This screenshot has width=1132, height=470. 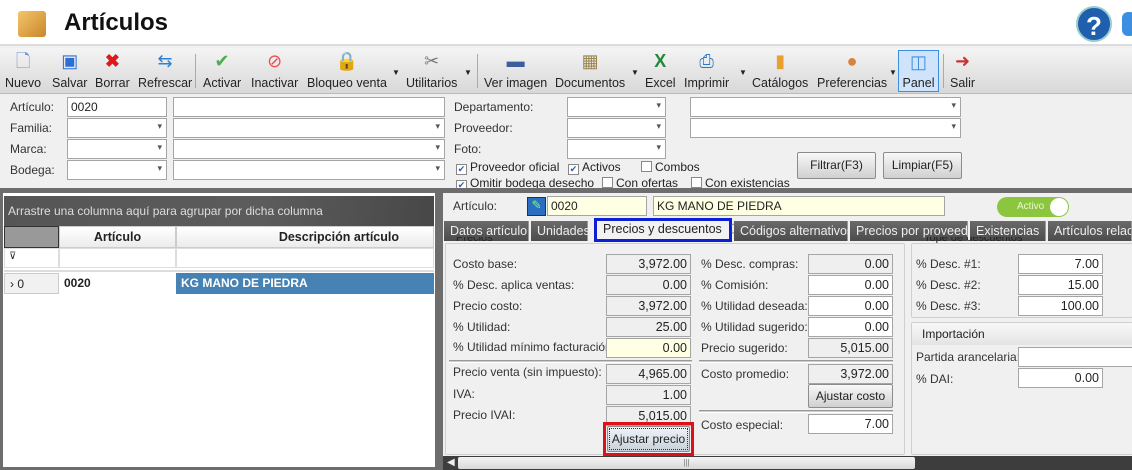 What do you see at coordinates (309, 170) in the screenshot?
I see `bodega-desc-combo` at bounding box center [309, 170].